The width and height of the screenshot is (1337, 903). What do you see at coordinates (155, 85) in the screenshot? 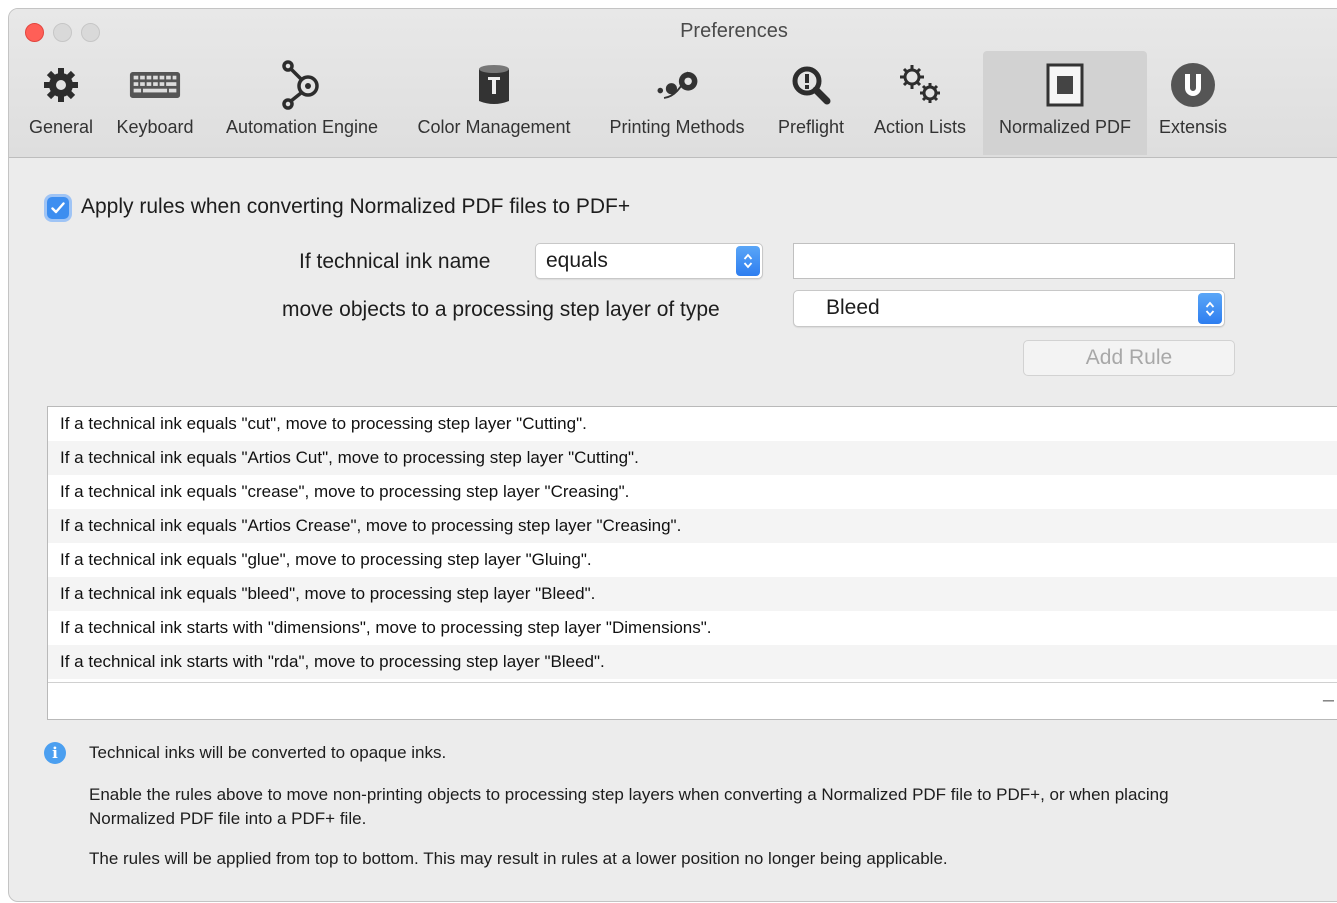
I see `keyboard-icon` at bounding box center [155, 85].